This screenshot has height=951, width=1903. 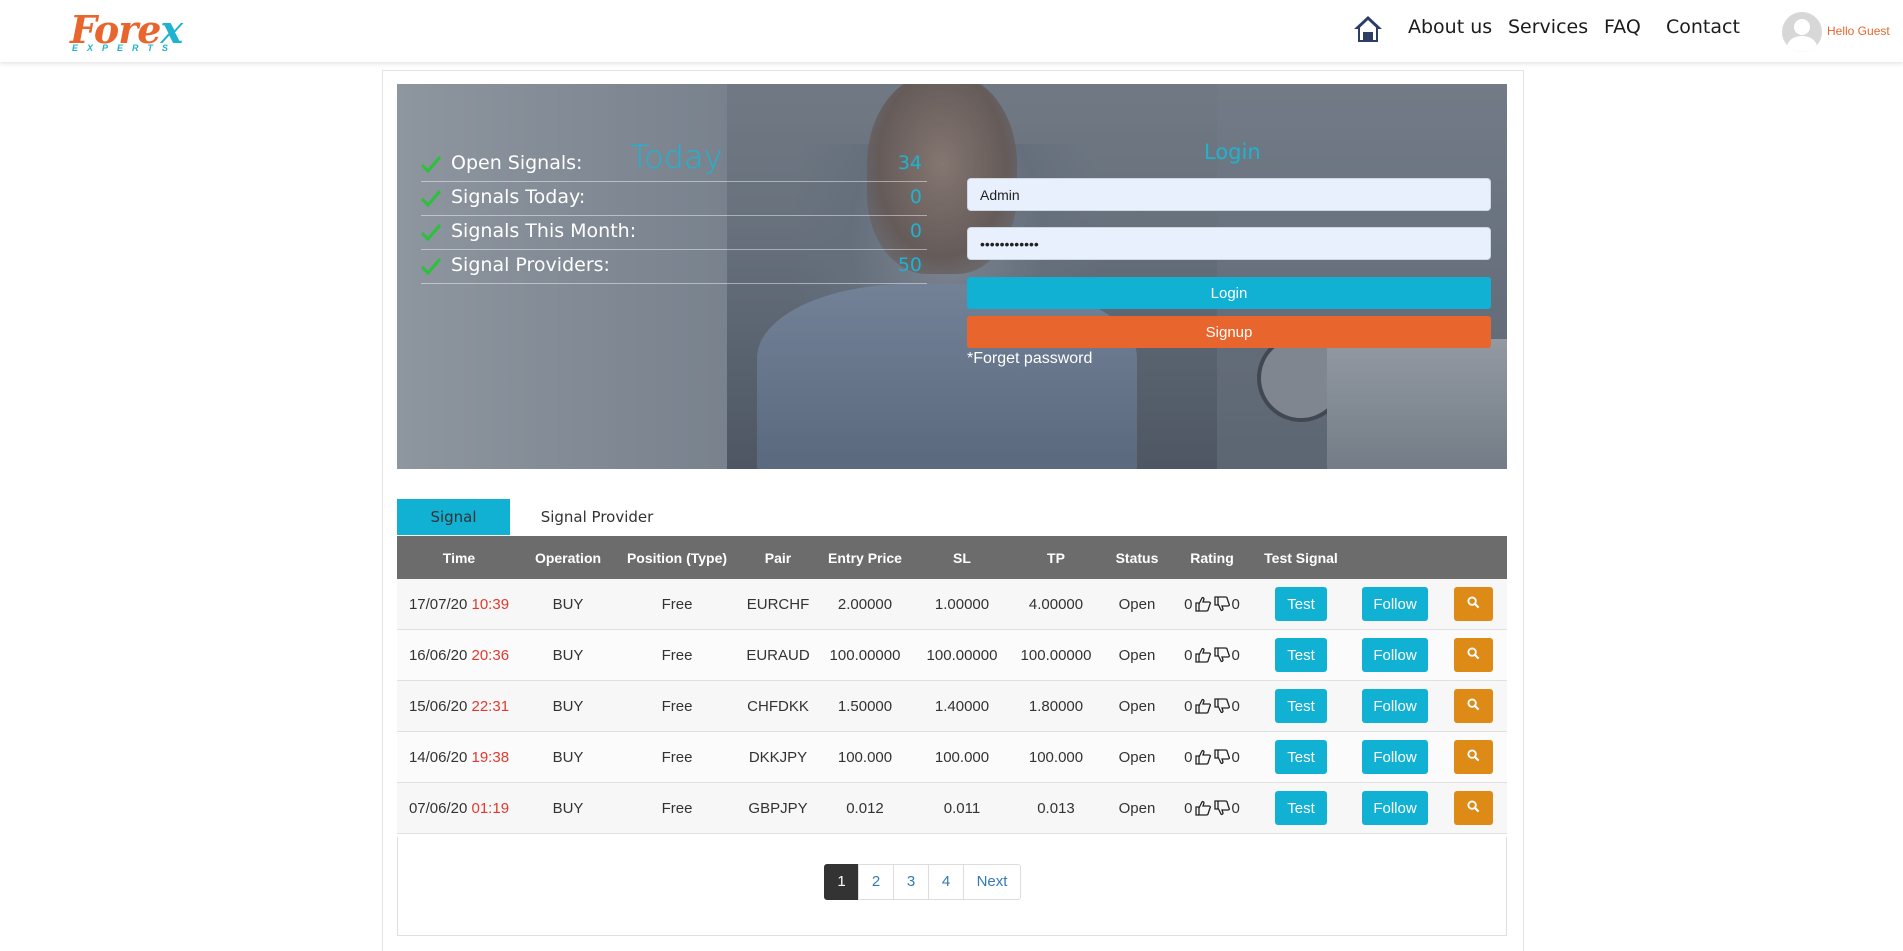 What do you see at coordinates (911, 882) in the screenshot?
I see `page-3-button: 3` at bounding box center [911, 882].